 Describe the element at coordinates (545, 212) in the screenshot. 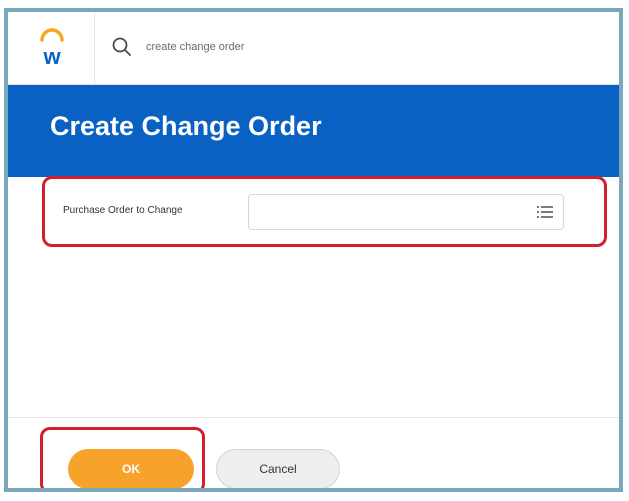

I see `list-prompt-icon` at that location.